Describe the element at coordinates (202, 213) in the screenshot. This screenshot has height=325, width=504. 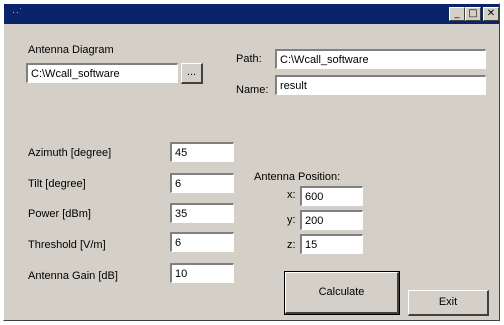
I see `power-field: 35` at that location.